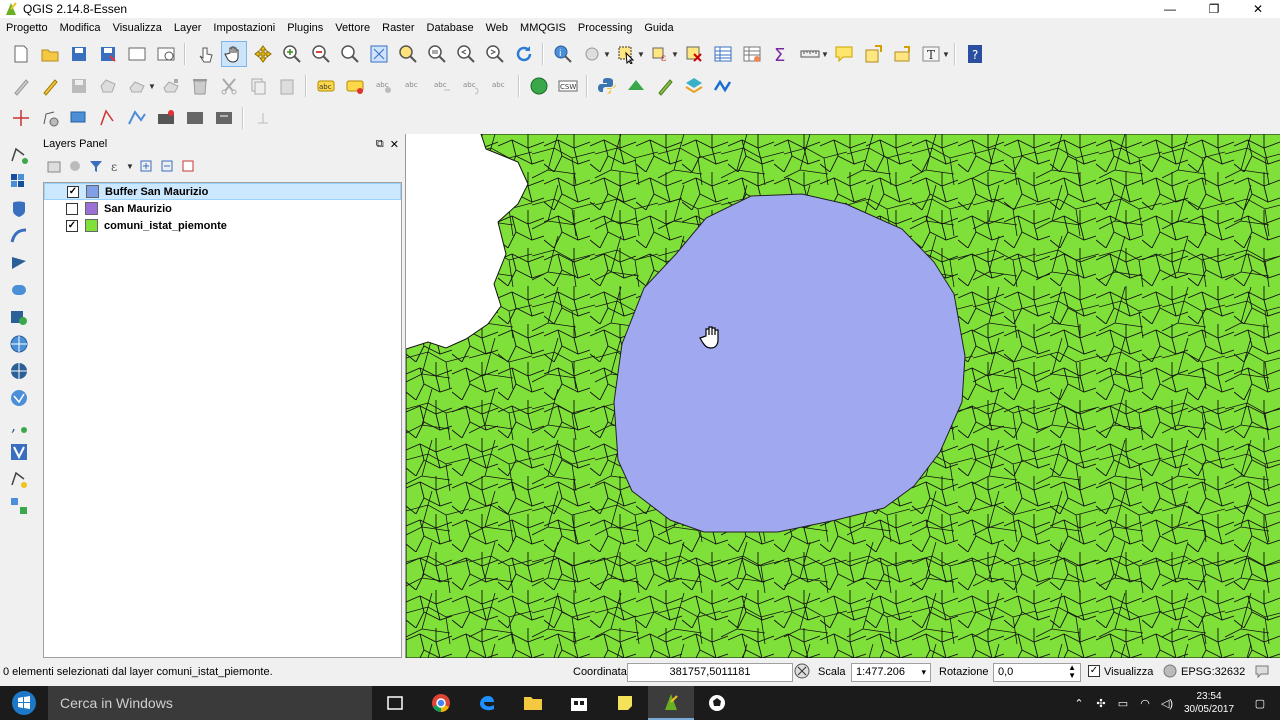  What do you see at coordinates (117, 166) in the screenshot?
I see `filter-expression-icon: ε` at bounding box center [117, 166].